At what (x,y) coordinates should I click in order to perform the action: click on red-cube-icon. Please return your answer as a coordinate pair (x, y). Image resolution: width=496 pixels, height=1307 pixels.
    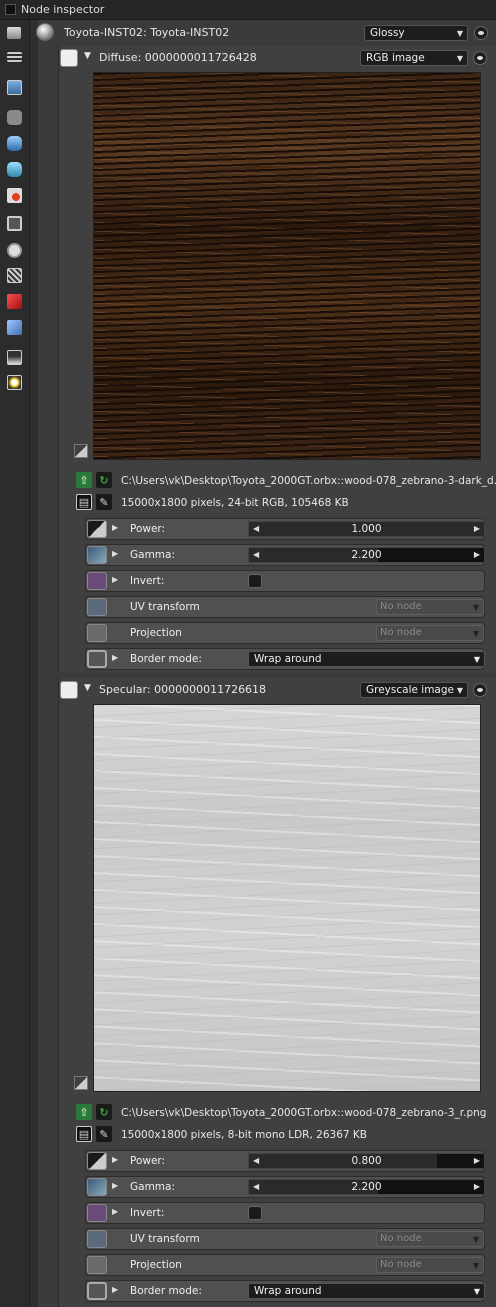
    Looking at the image, I should click on (14, 301).